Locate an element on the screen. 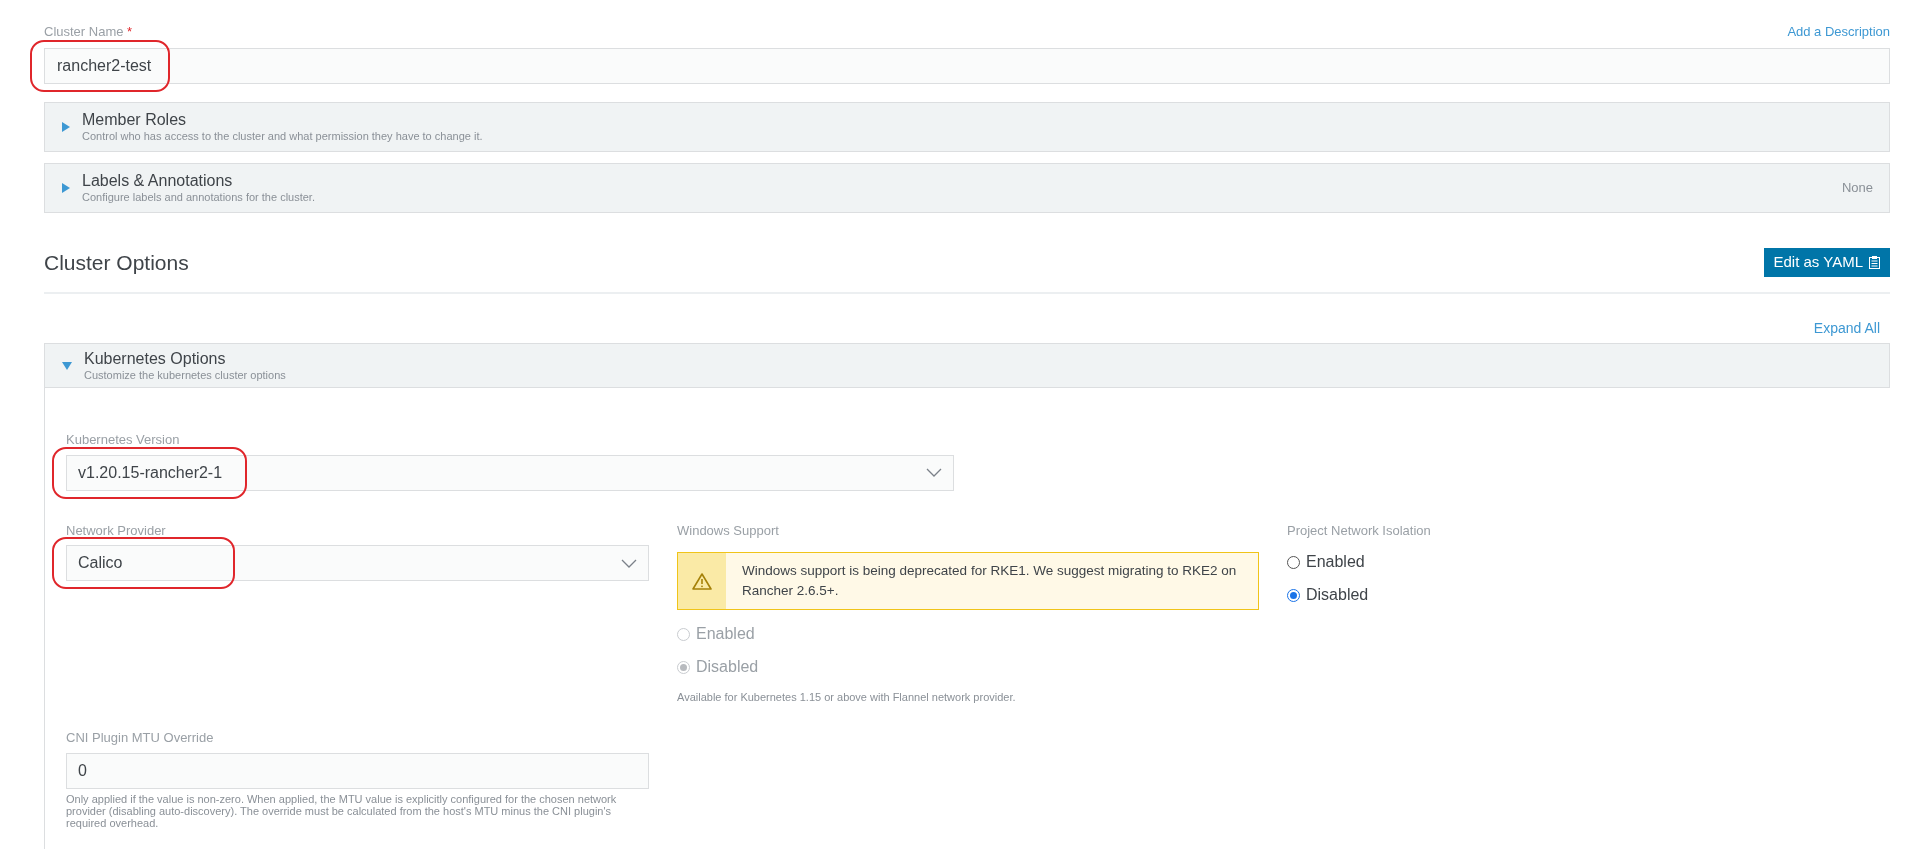 This screenshot has width=1913, height=861. panel-title: Labels & Annotations is located at coordinates (158, 180).